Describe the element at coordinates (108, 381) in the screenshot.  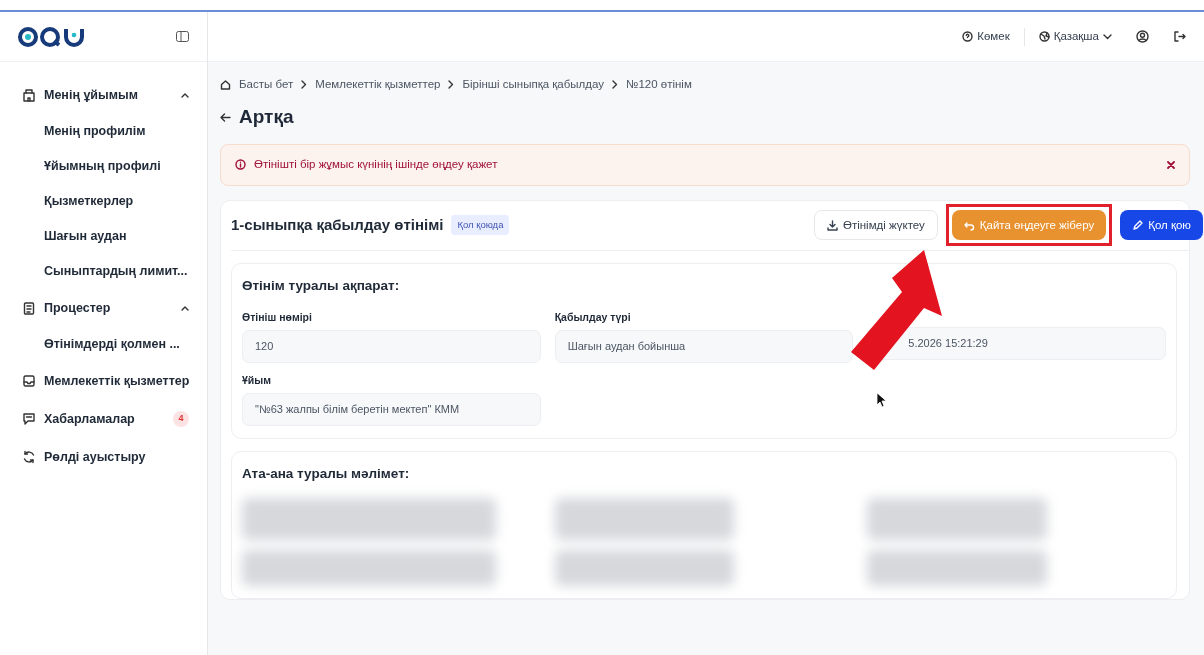
I see `sidebar-item: Мемлекеттік қызметтер` at that location.